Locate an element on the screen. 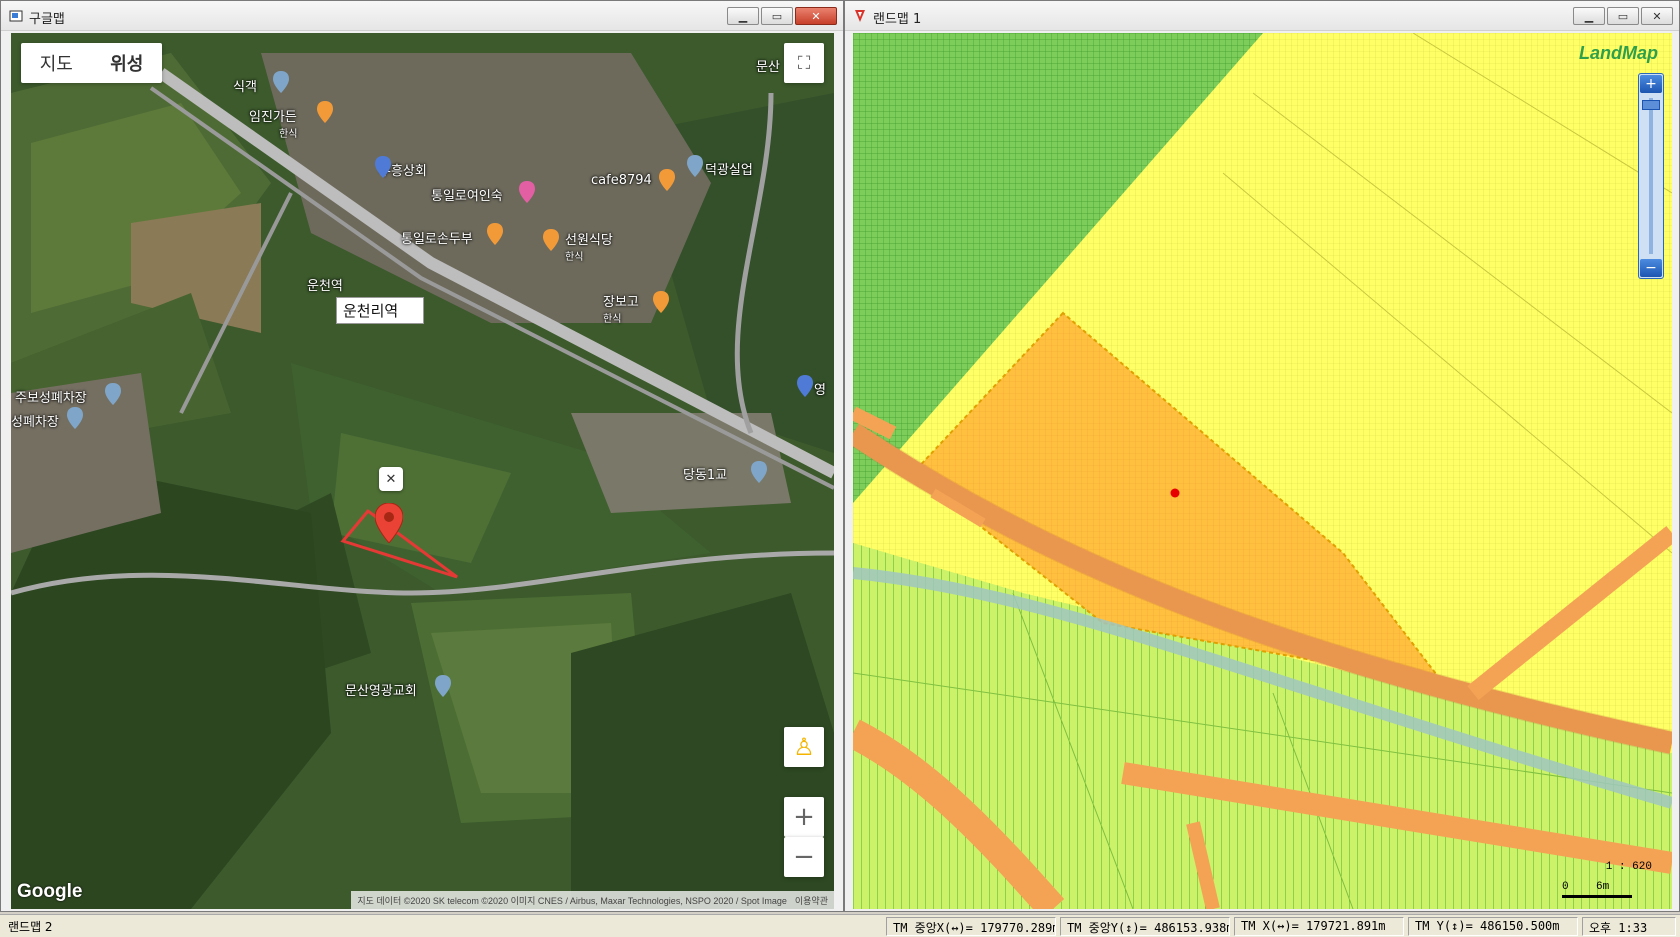  google-logo: Google is located at coordinates (50, 891).